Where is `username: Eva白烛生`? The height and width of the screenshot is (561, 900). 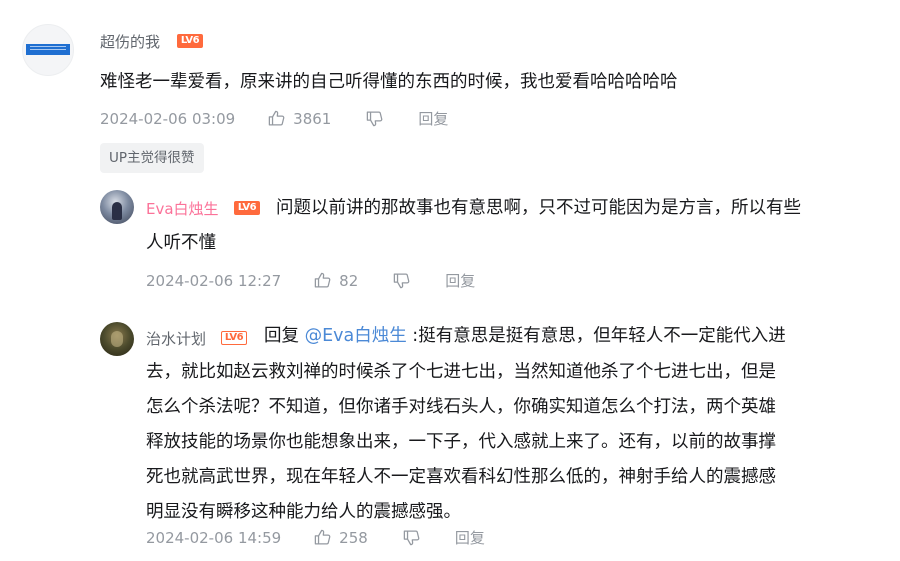
username: Eva白烛生 is located at coordinates (182, 208).